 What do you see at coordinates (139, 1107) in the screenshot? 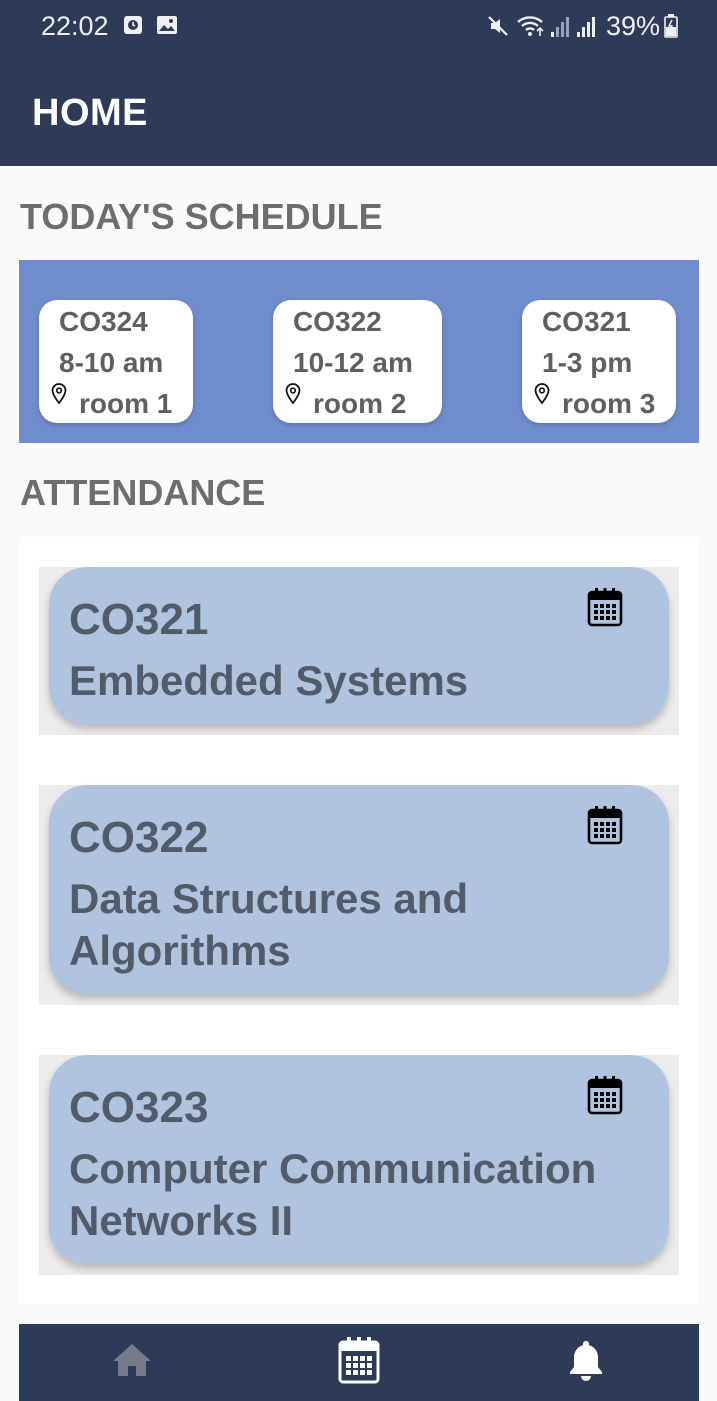
I see `course-code: CO323` at bounding box center [139, 1107].